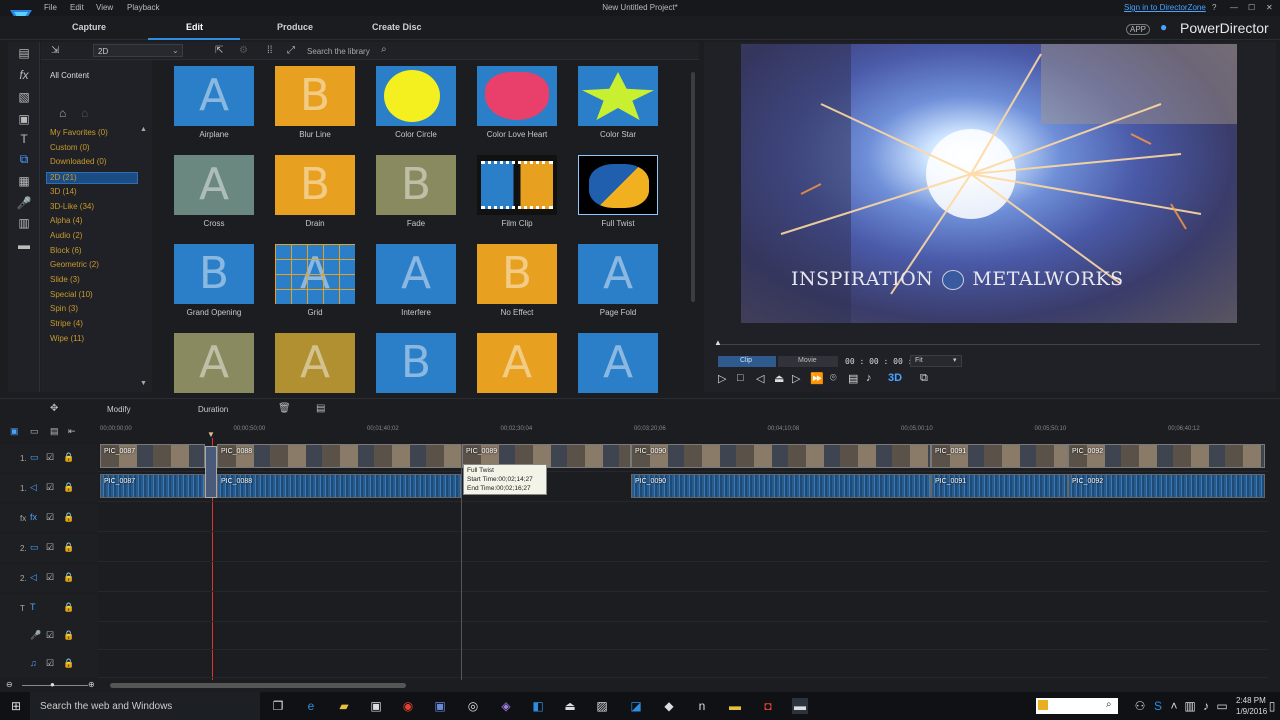  Describe the element at coordinates (817, 378) in the screenshot. I see `fast-forward-icon: ⏩` at that location.